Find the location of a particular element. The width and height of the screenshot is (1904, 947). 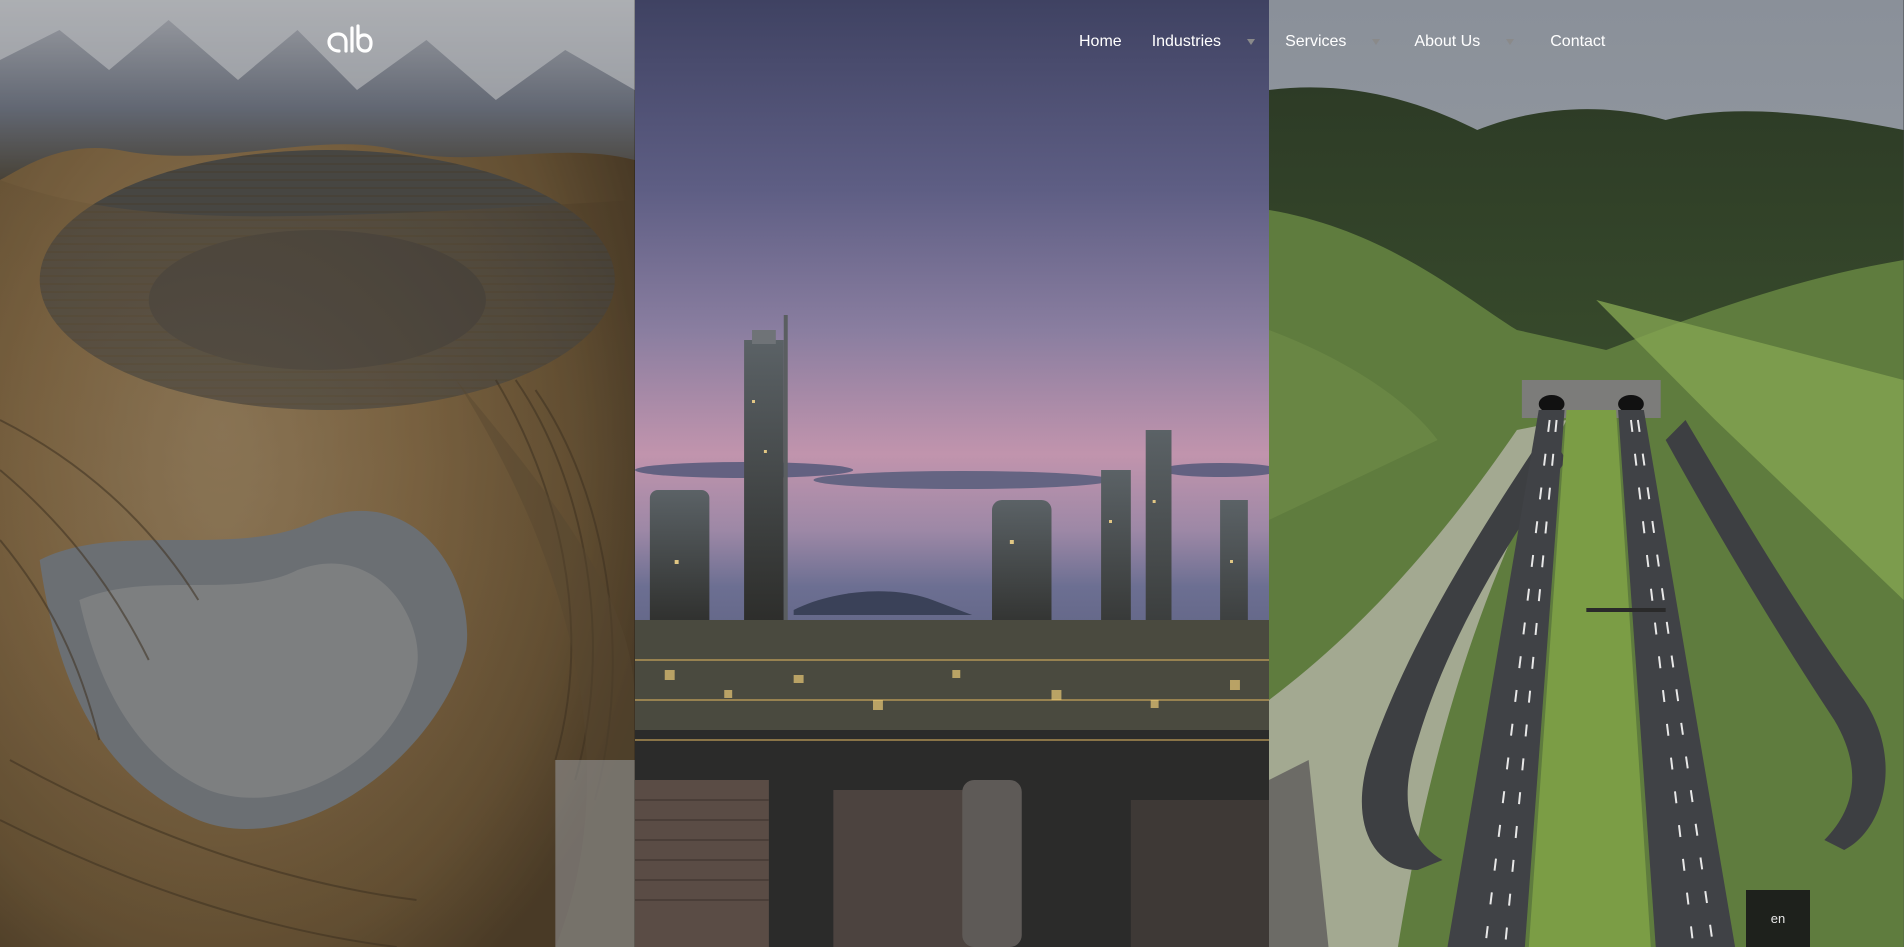

nav-services-label: Services is located at coordinates (1316, 41).